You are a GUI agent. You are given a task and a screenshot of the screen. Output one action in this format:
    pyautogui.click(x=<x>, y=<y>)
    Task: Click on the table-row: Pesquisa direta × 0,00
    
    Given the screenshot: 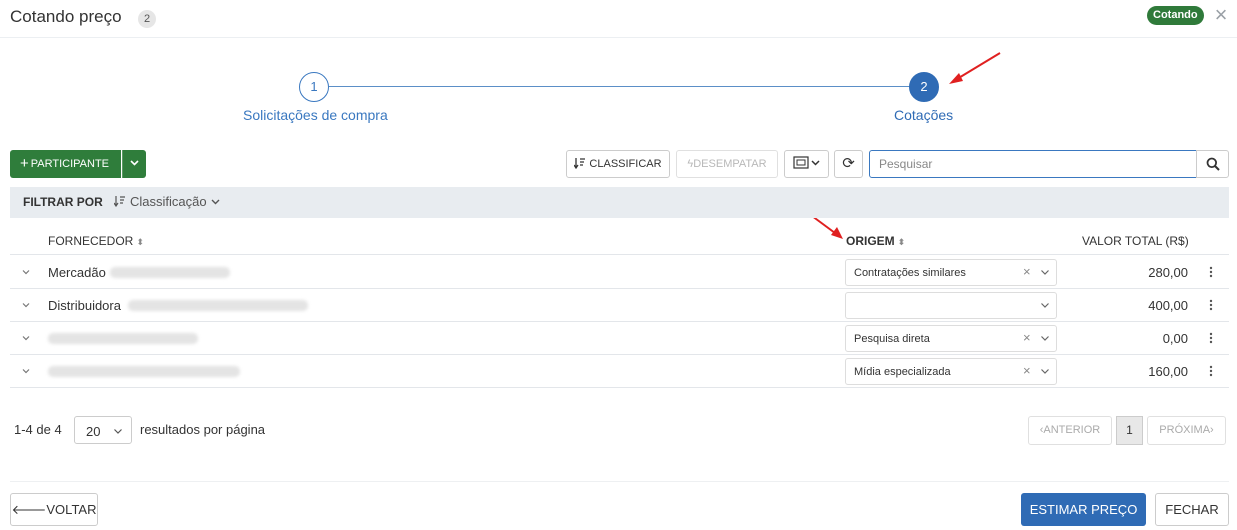 What is the action you would take?
    pyautogui.click(x=619, y=338)
    